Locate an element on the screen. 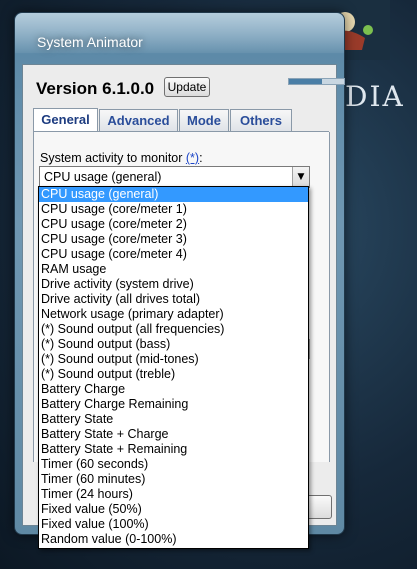  activity-label-text: System activity to monitor is located at coordinates (111, 158).